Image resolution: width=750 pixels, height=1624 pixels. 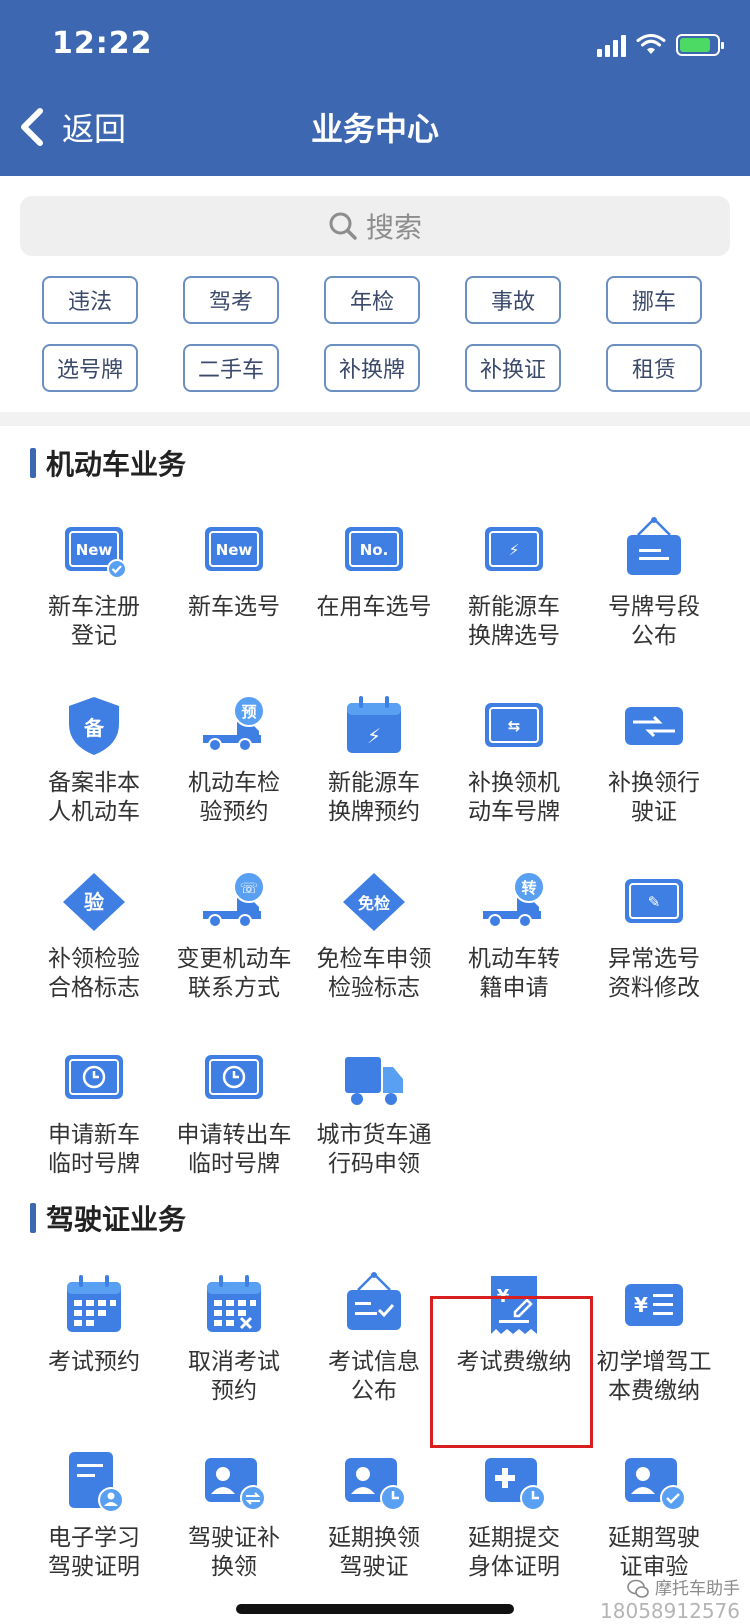 I want to click on yen-list-icon: ¥, so click(x=654, y=1305).